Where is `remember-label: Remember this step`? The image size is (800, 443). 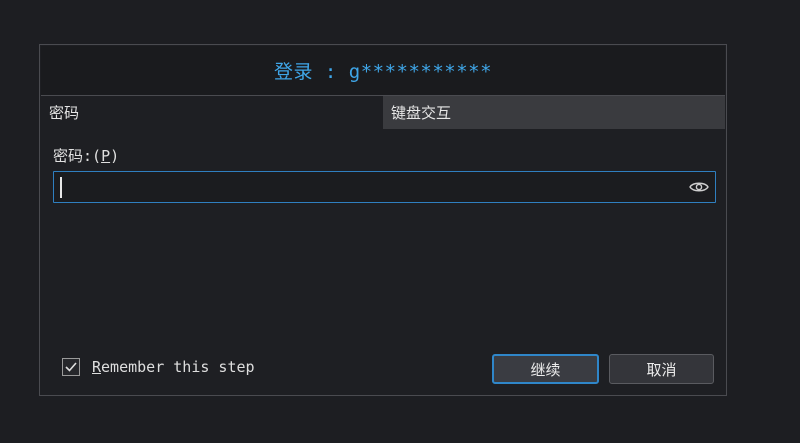
remember-label: Remember this step is located at coordinates (173, 367).